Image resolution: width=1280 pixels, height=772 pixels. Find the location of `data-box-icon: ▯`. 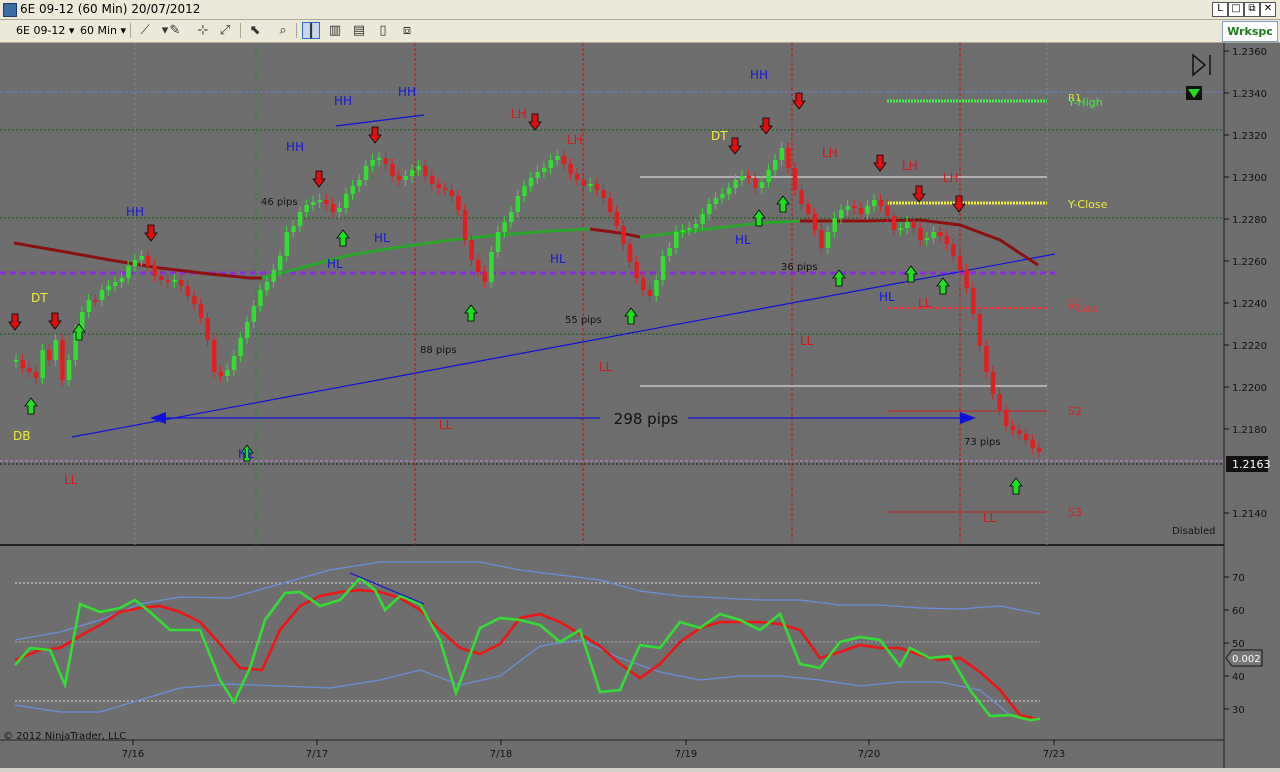

data-box-icon: ▯ is located at coordinates (383, 30).